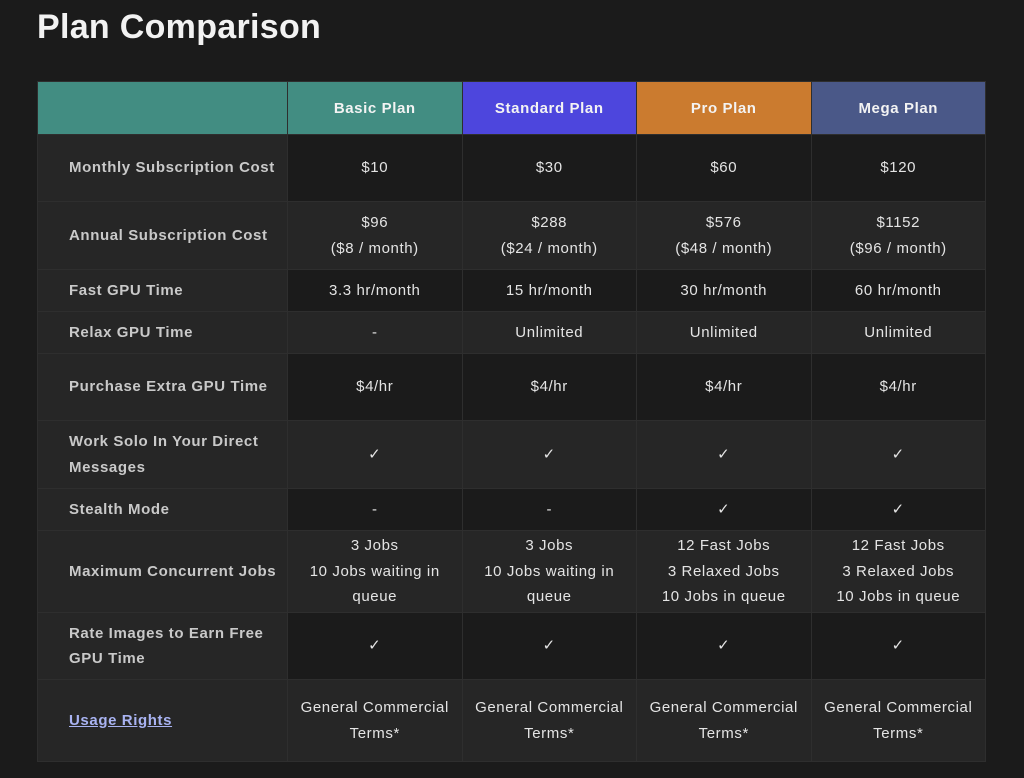  Describe the element at coordinates (724, 108) in the screenshot. I see `header-pro-plan: Pro Plan` at that location.